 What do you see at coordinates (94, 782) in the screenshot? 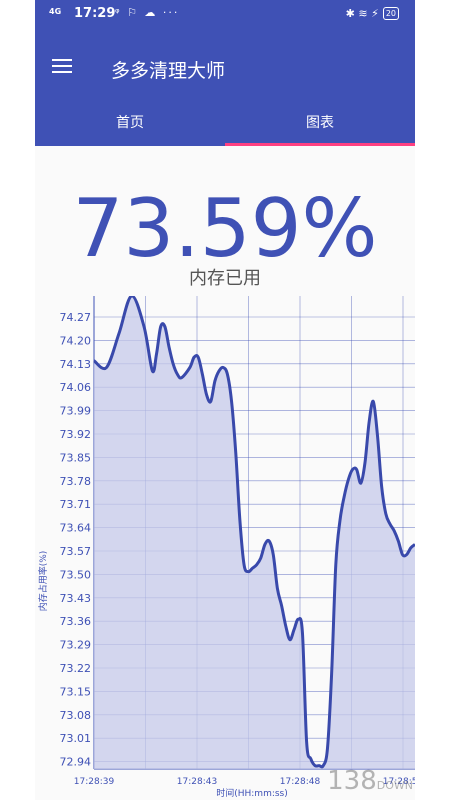
I see `x-tick-label: 17:28:39` at bounding box center [94, 782].